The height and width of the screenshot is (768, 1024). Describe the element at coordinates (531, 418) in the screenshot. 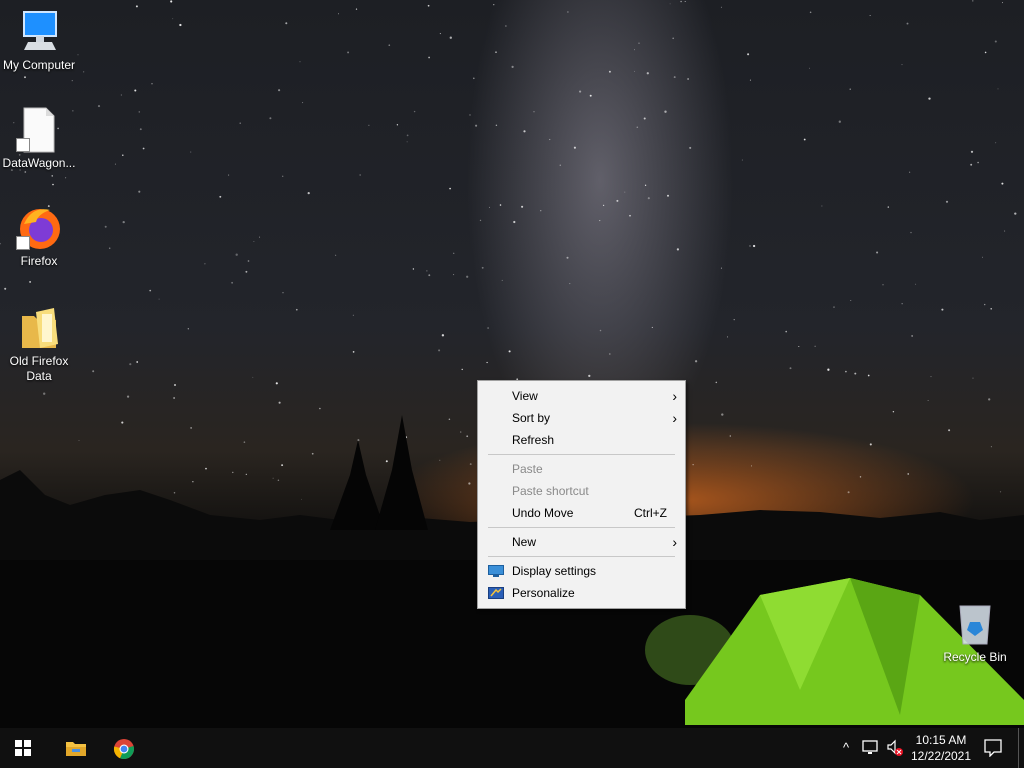

I see `menu-item-label: Sort by` at that location.